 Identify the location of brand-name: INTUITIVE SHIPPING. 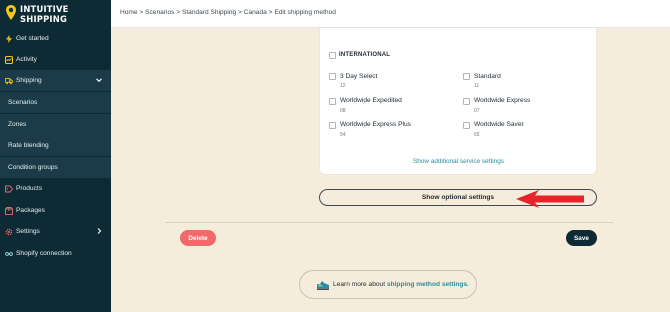
(44, 14).